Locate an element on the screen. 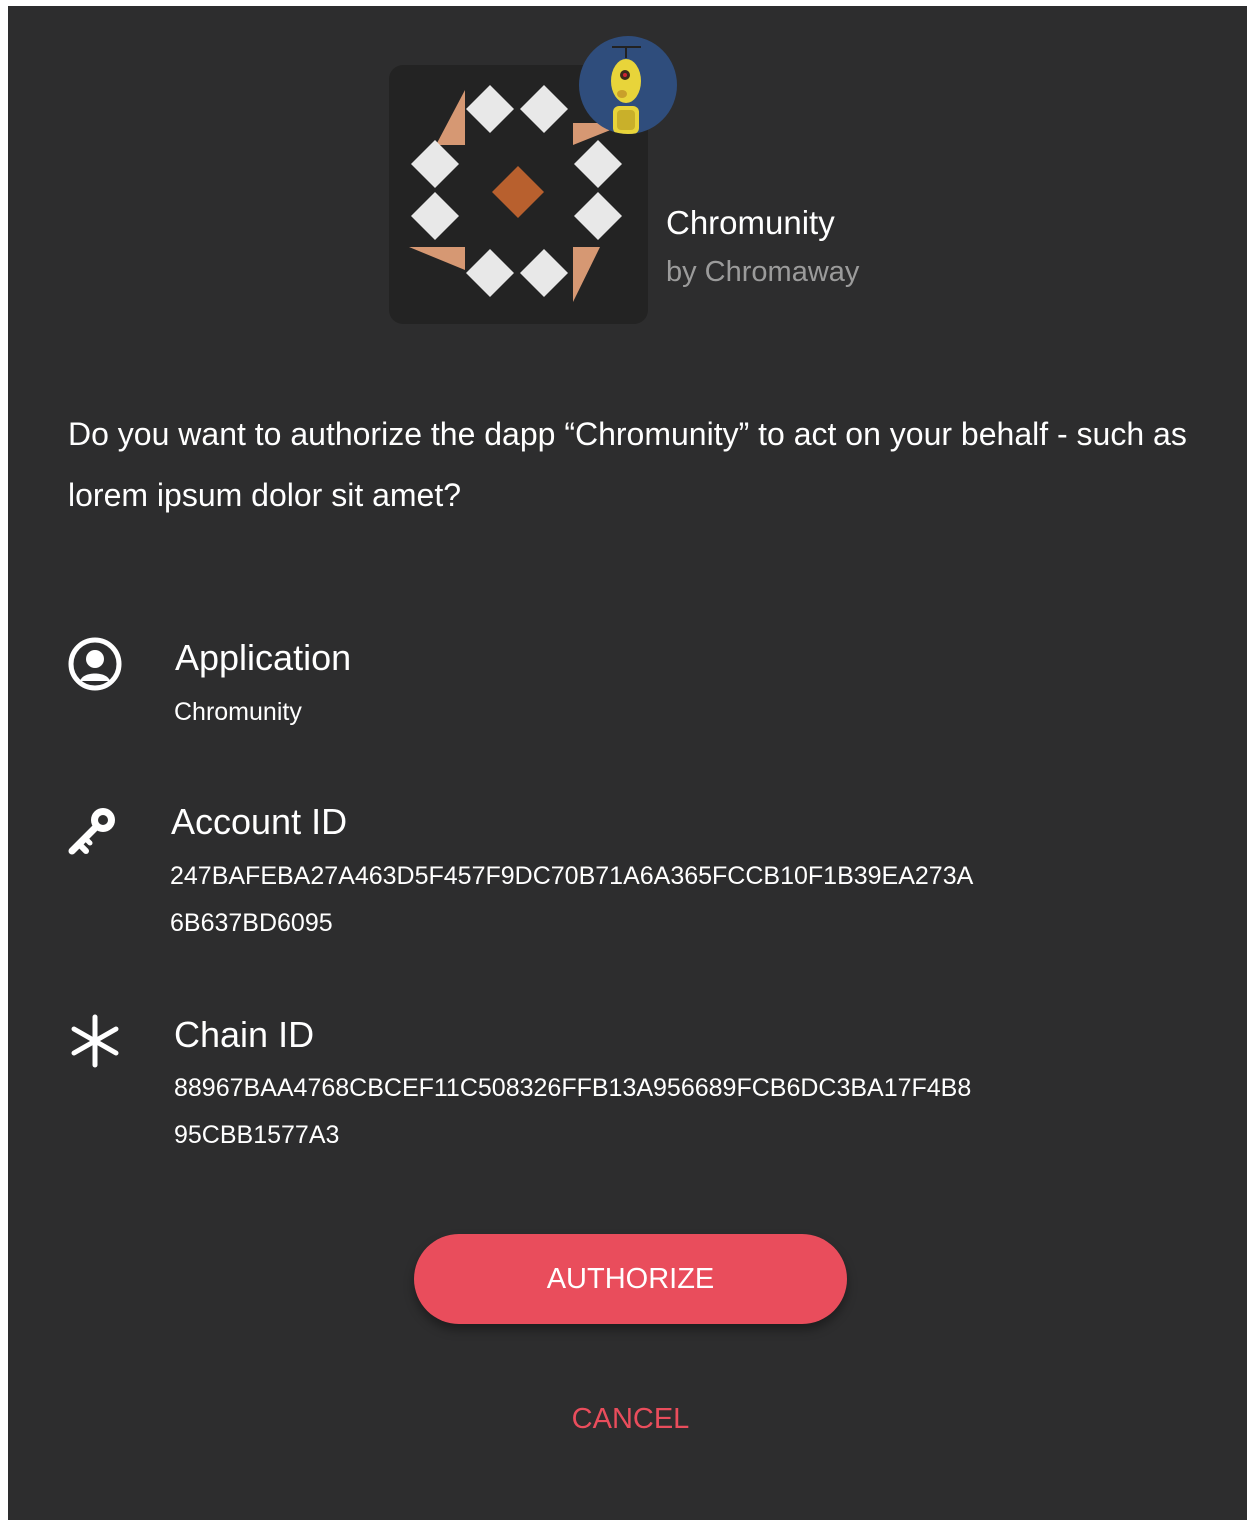 This screenshot has height=1526, width=1253. account-id-value-line2: 6B637BD6095 is located at coordinates (251, 923).